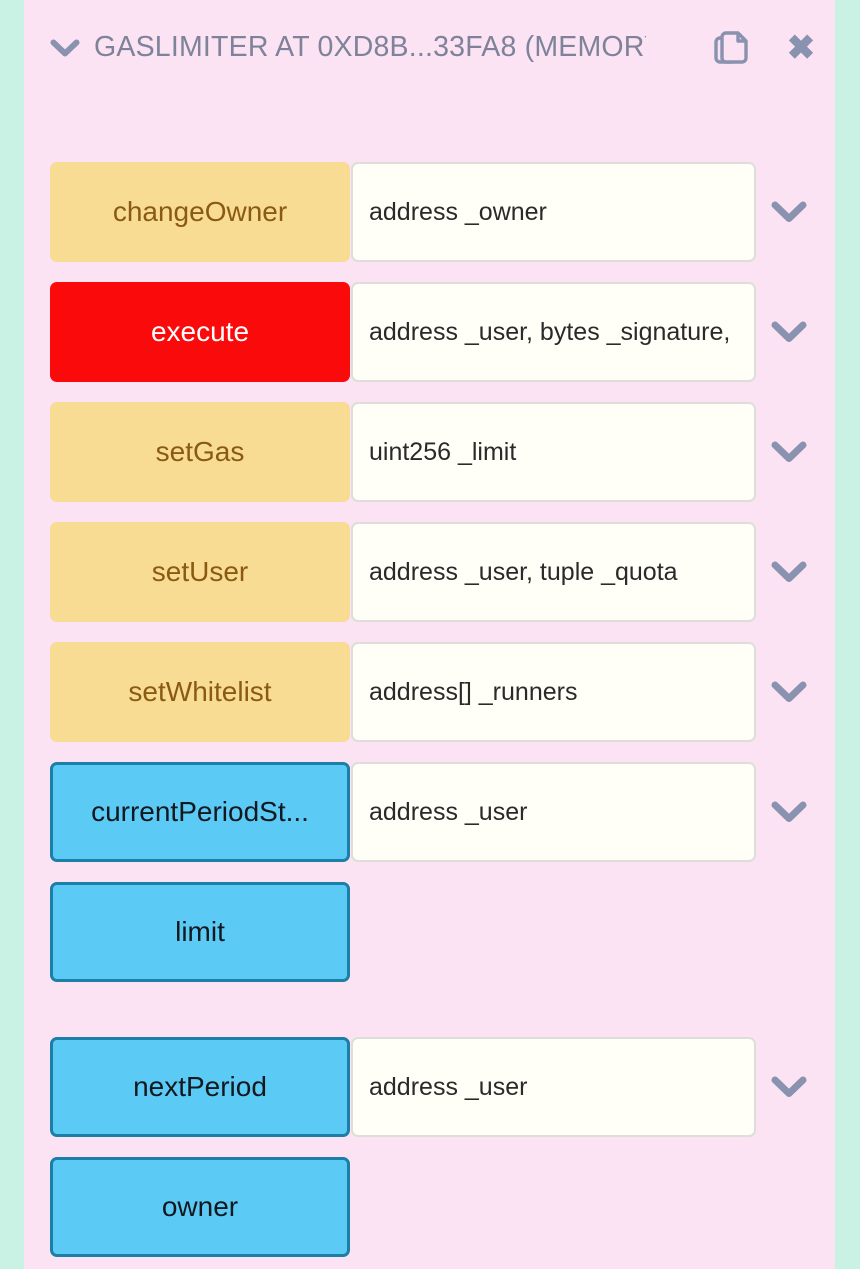 The height and width of the screenshot is (1269, 860). What do you see at coordinates (766, 48) in the screenshot?
I see `header-actions: ✖` at bounding box center [766, 48].